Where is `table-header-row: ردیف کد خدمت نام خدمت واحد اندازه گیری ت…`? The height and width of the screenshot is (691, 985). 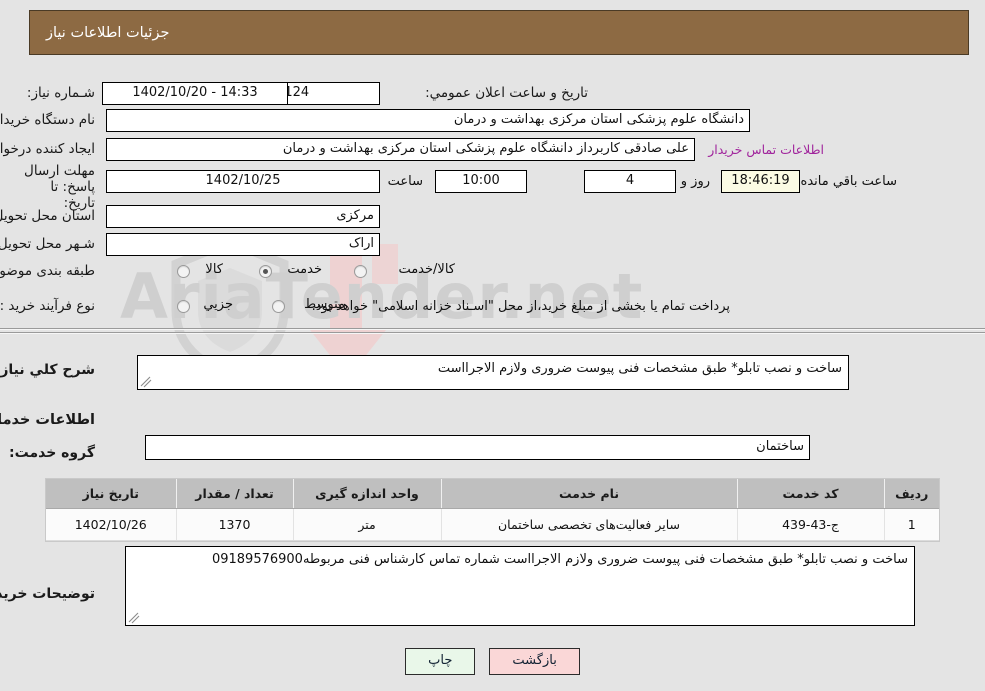 table-header-row: ردیف کد خدمت نام خدمت واحد اندازه گیری ت… is located at coordinates (492, 494).